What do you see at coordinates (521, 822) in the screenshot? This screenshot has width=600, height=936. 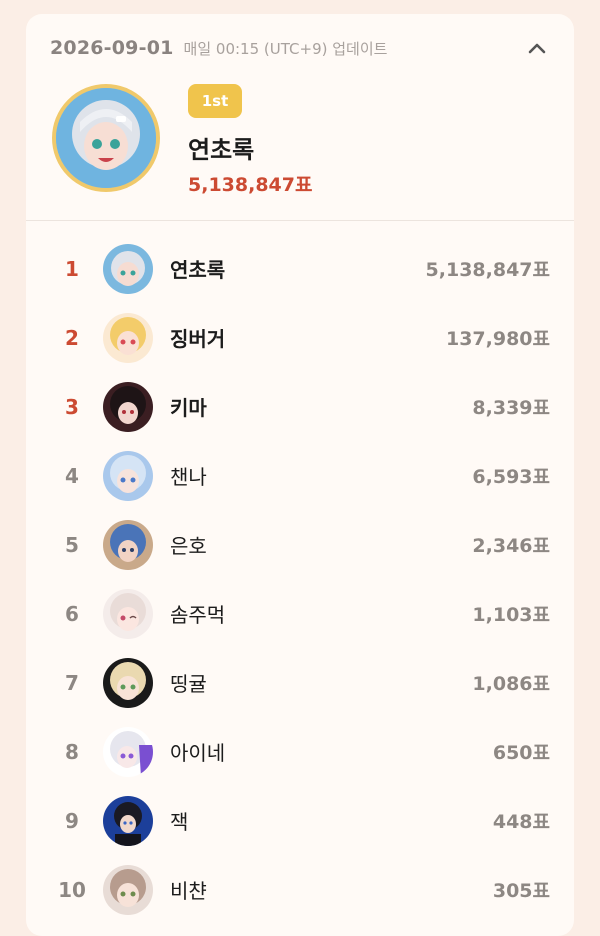 I see `vote-count: 448표` at bounding box center [521, 822].